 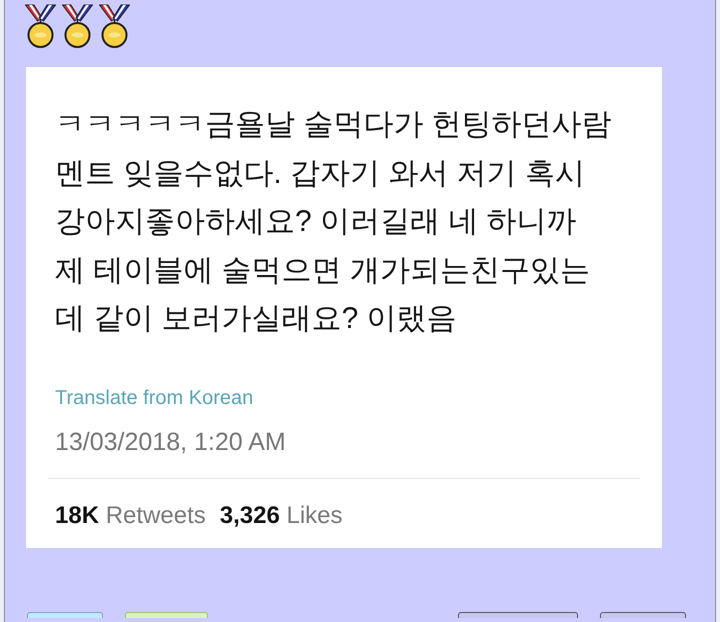 I want to click on retweet-count: 18K Retweets, so click(x=130, y=516).